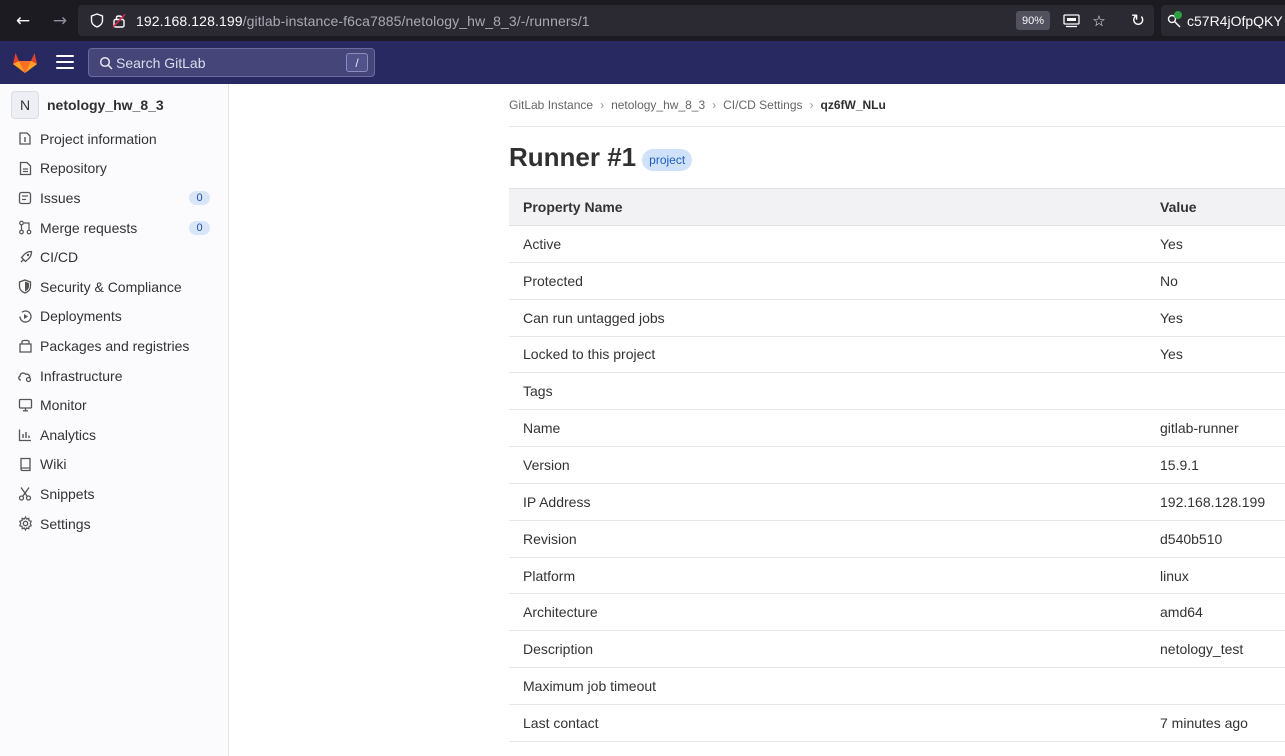 The width and height of the screenshot is (1285, 756). Describe the element at coordinates (114, 287) in the screenshot. I see `sidebar-item-security-compliance: Security & Compliance` at that location.